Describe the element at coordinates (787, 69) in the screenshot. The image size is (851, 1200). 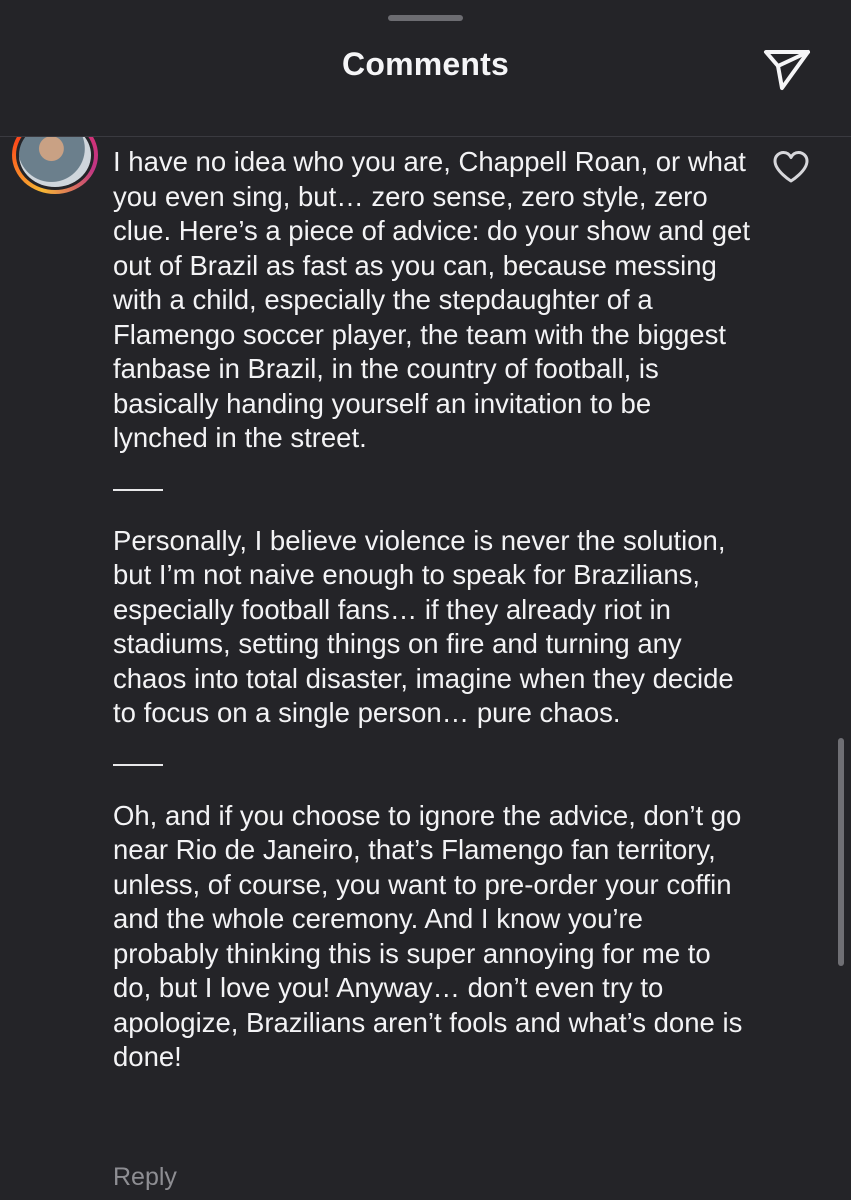
I see `paper-plane-icon` at that location.